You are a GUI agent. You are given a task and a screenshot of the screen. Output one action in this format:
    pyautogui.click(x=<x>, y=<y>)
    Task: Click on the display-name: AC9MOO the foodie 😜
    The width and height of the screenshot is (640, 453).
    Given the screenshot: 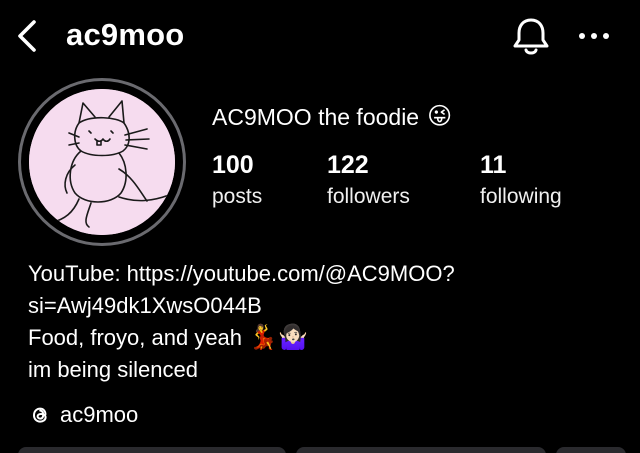 What is the action you would take?
    pyautogui.click(x=332, y=117)
    